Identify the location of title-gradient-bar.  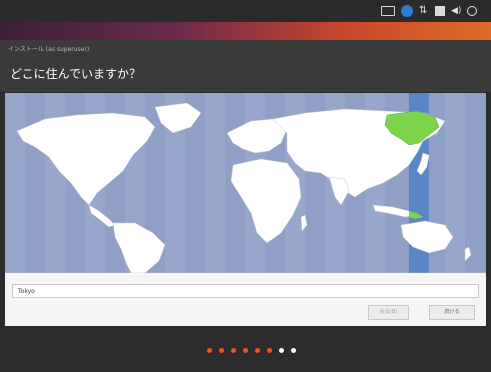
(245, 31).